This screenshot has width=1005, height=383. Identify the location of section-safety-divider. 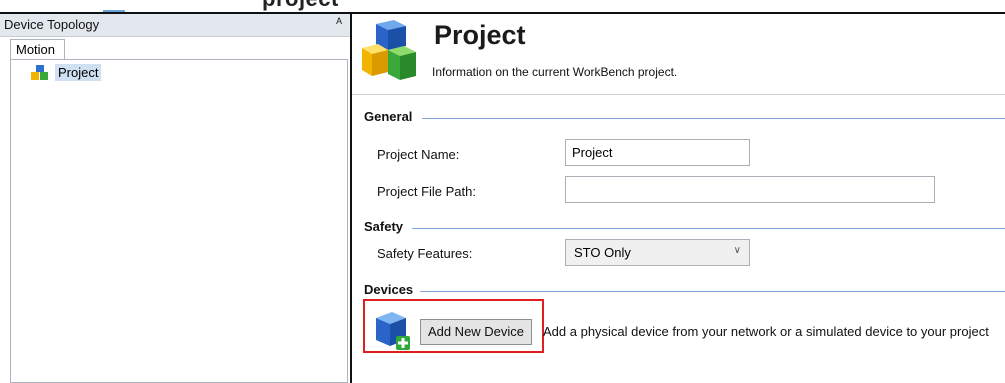
(708, 228).